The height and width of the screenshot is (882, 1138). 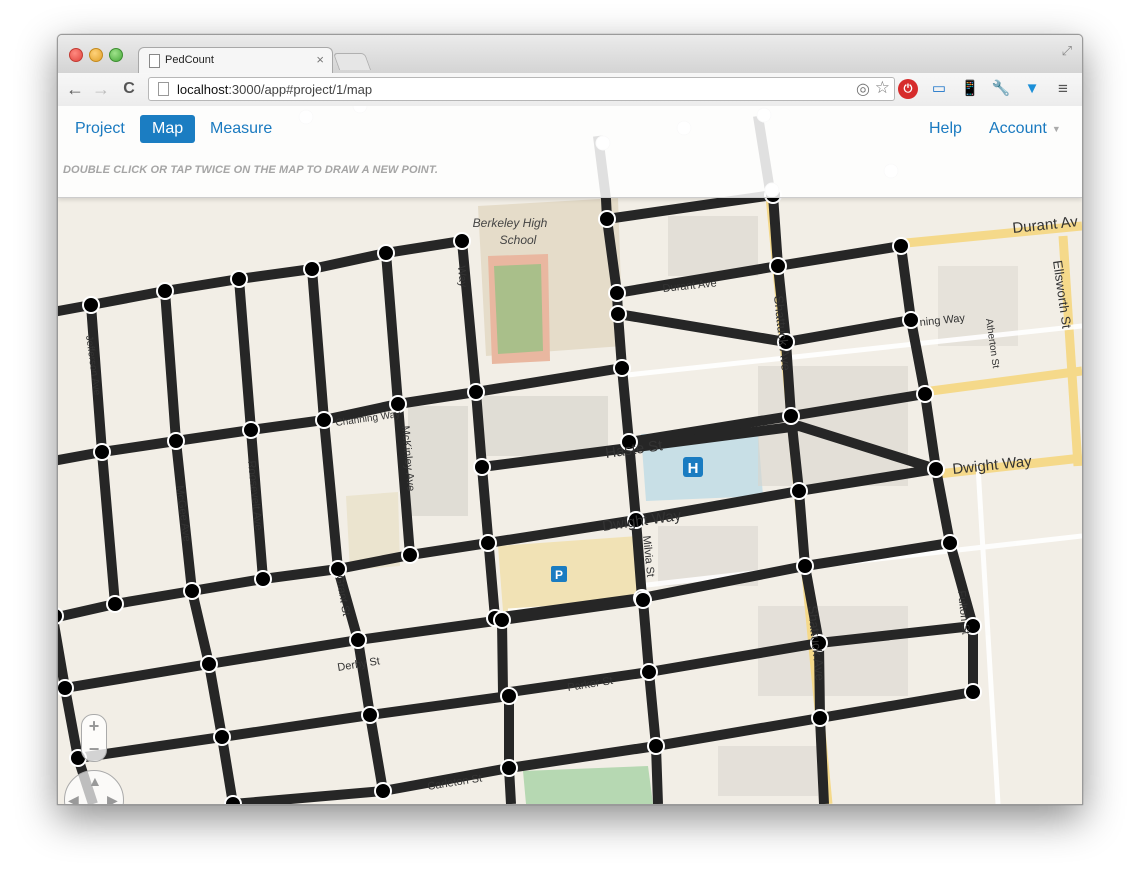 I want to click on mobile-send-icon: 📱, so click(x=970, y=89).